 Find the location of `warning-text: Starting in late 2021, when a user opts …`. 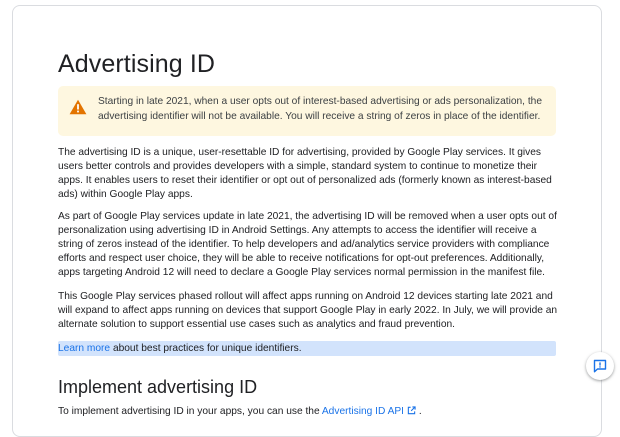

warning-text: Starting in late 2021, when a user opts … is located at coordinates (320, 109).